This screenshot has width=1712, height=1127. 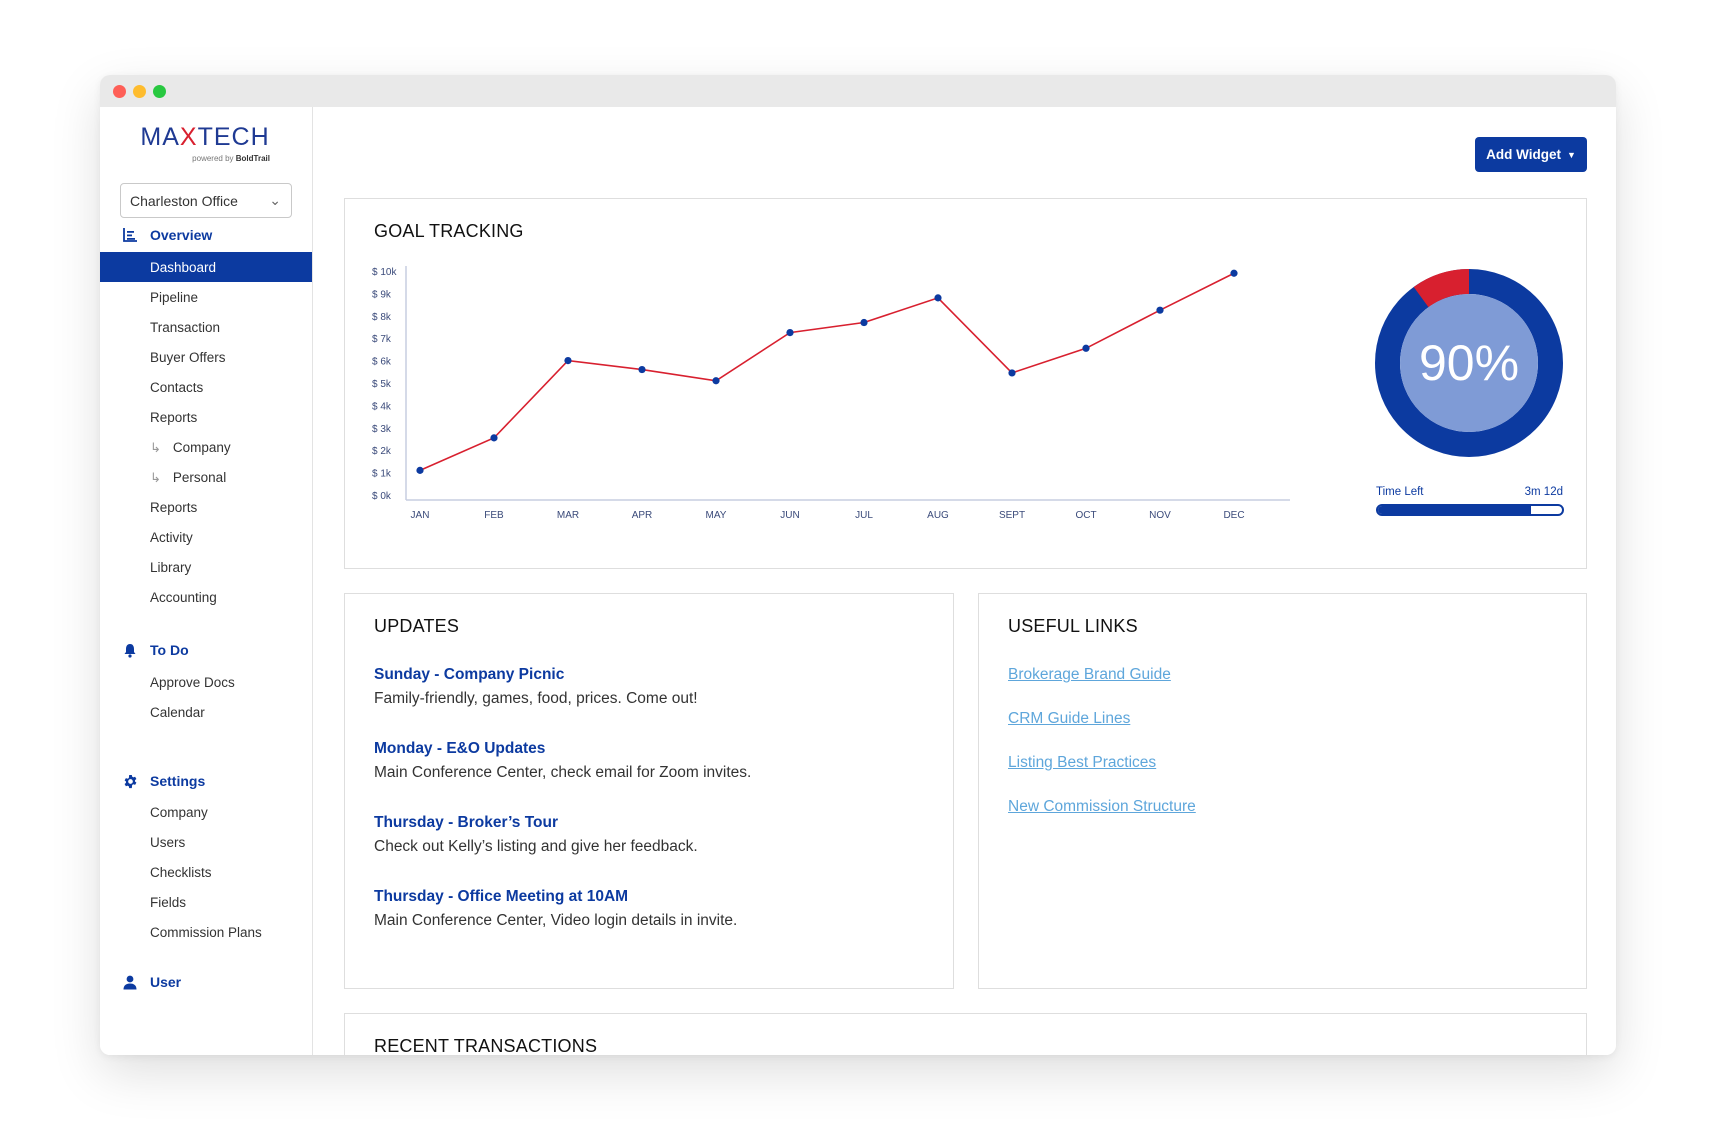 I want to click on sidebar-item-settings-company: Company, so click(x=206, y=812).